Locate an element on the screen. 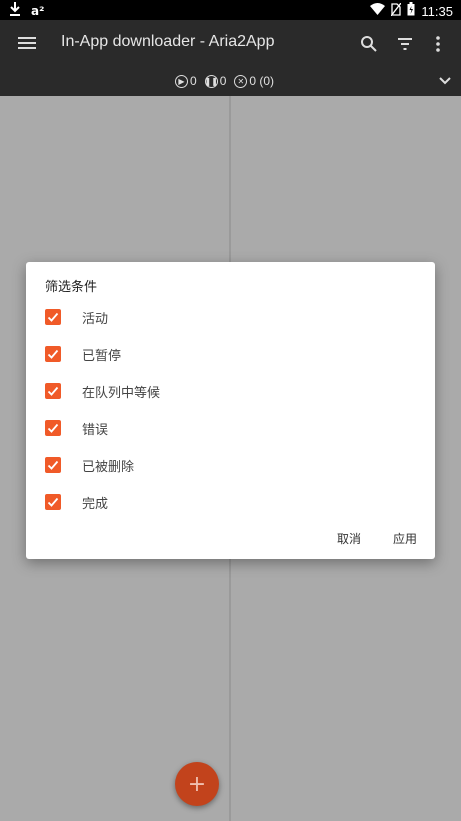 This screenshot has height=821, width=461. filter-option-waiting: 在队列中等候 is located at coordinates (102, 391).